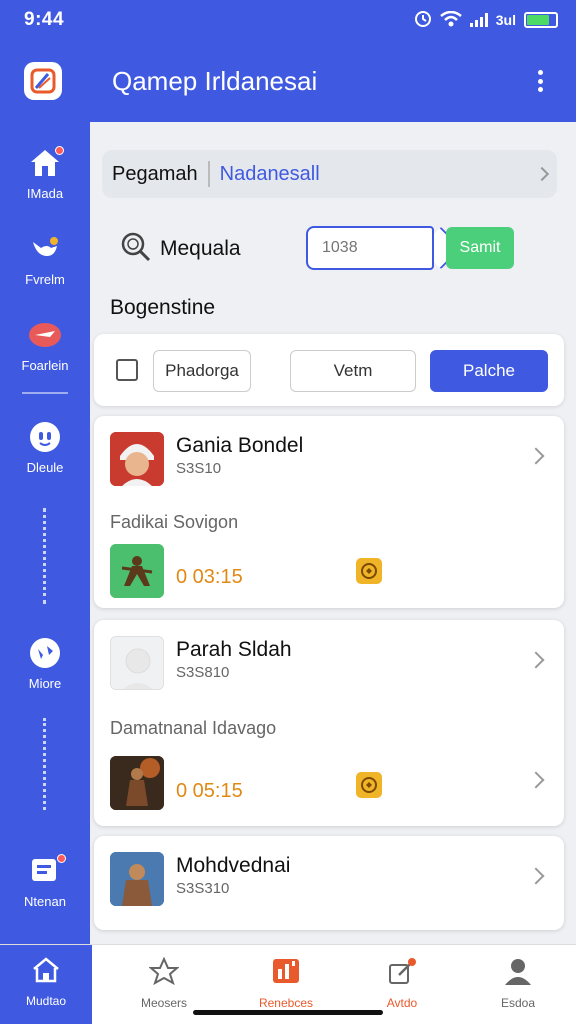 Image resolution: width=576 pixels, height=1024 pixels. What do you see at coordinates (518, 1003) in the screenshot?
I see `nav-label: Esdoa` at bounding box center [518, 1003].